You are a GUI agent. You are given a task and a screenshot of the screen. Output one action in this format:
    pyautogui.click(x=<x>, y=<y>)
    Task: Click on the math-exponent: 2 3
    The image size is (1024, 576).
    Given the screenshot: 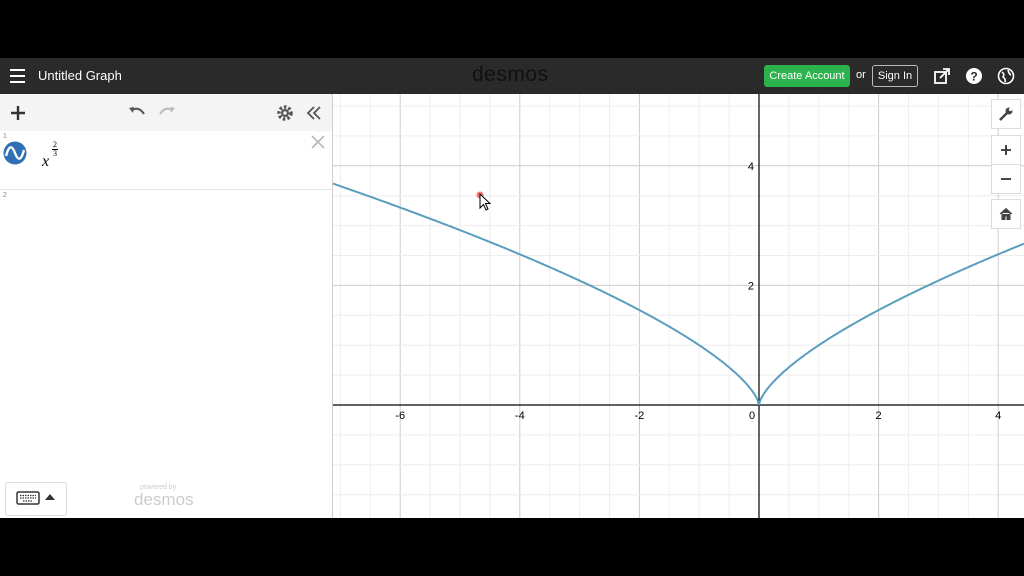 What is the action you would take?
    pyautogui.click(x=55, y=149)
    